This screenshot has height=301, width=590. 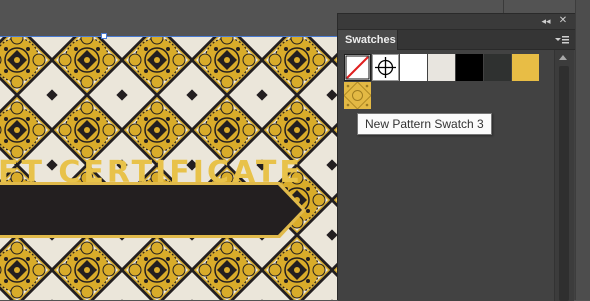 What do you see at coordinates (424, 124) in the screenshot?
I see `swatch-tooltip: New Pattern Swatch 3` at bounding box center [424, 124].